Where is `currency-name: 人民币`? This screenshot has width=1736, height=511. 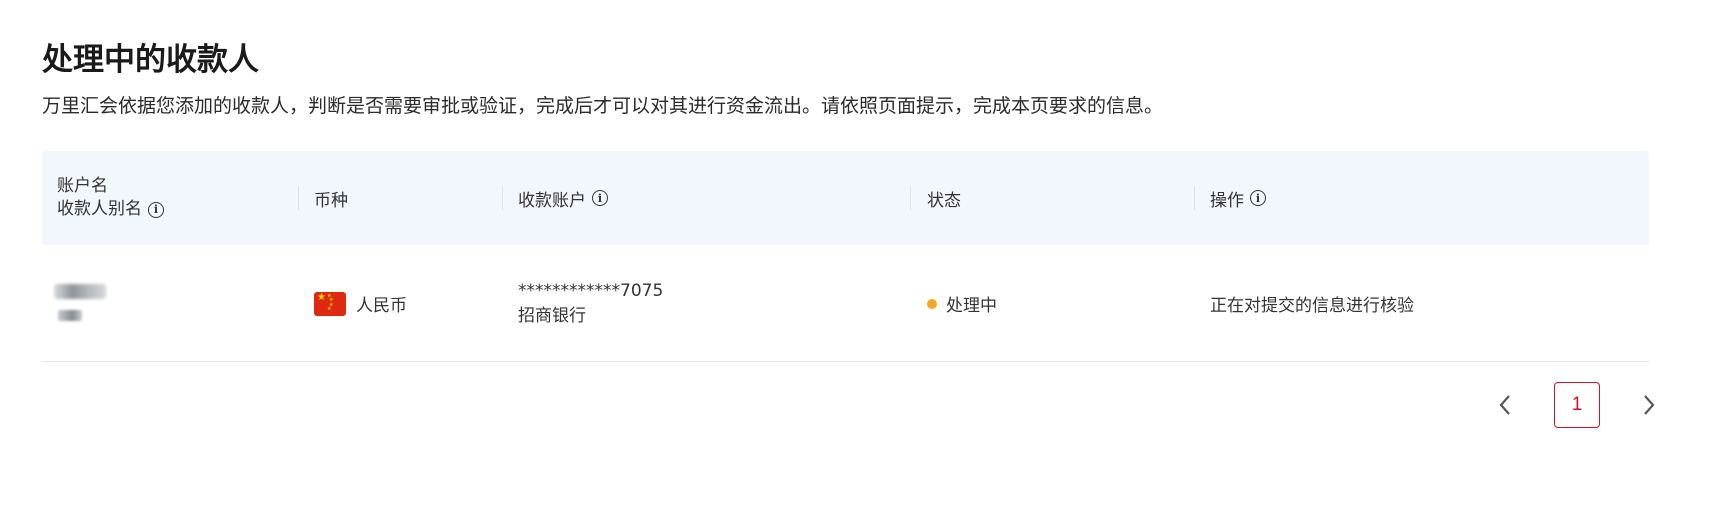
currency-name: 人民币 is located at coordinates (381, 306).